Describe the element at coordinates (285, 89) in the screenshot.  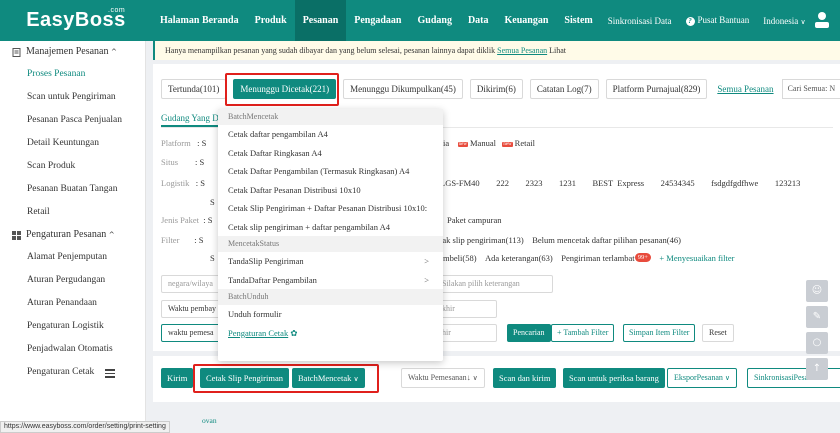
I see `tab-menunggu-dicetak: Menunggu Dicetak(221)` at that location.